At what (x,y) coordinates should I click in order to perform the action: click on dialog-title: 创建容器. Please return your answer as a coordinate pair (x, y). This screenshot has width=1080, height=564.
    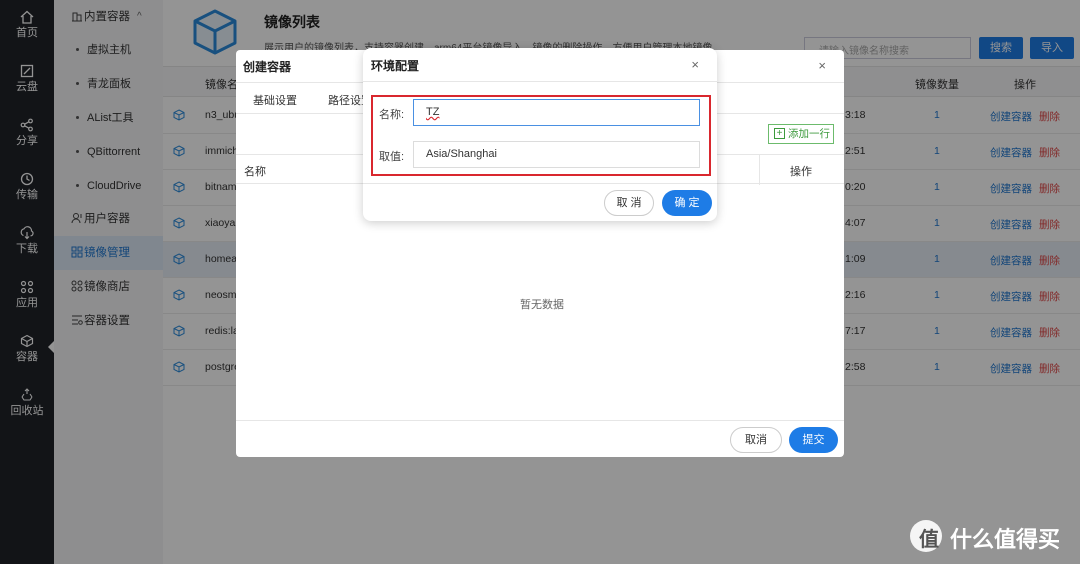
    Looking at the image, I should click on (267, 67).